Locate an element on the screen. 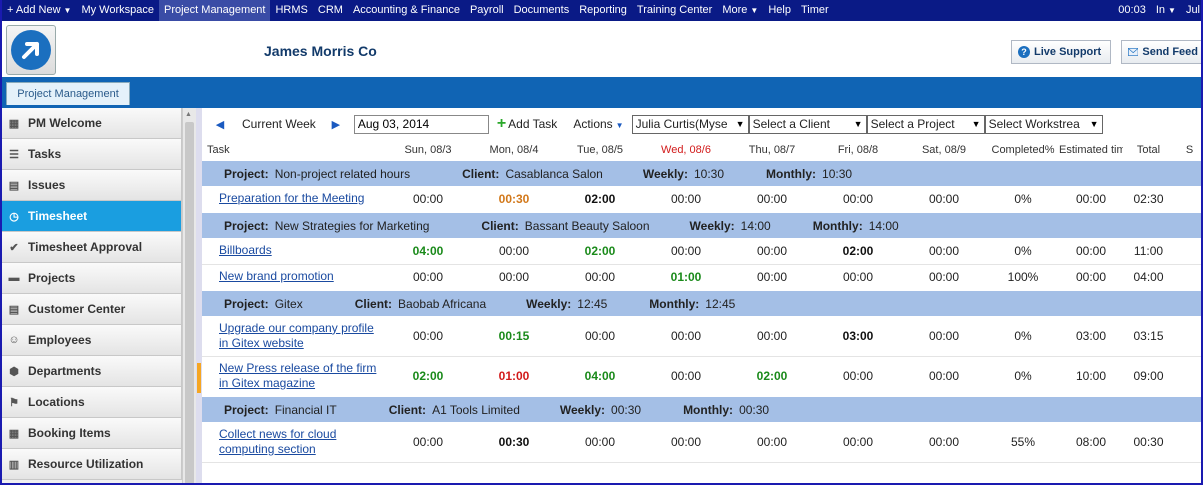 Image resolution: width=1203 pixels, height=485 pixels. column-header-tue-08-5: Tue, 08/5 is located at coordinates (600, 150).